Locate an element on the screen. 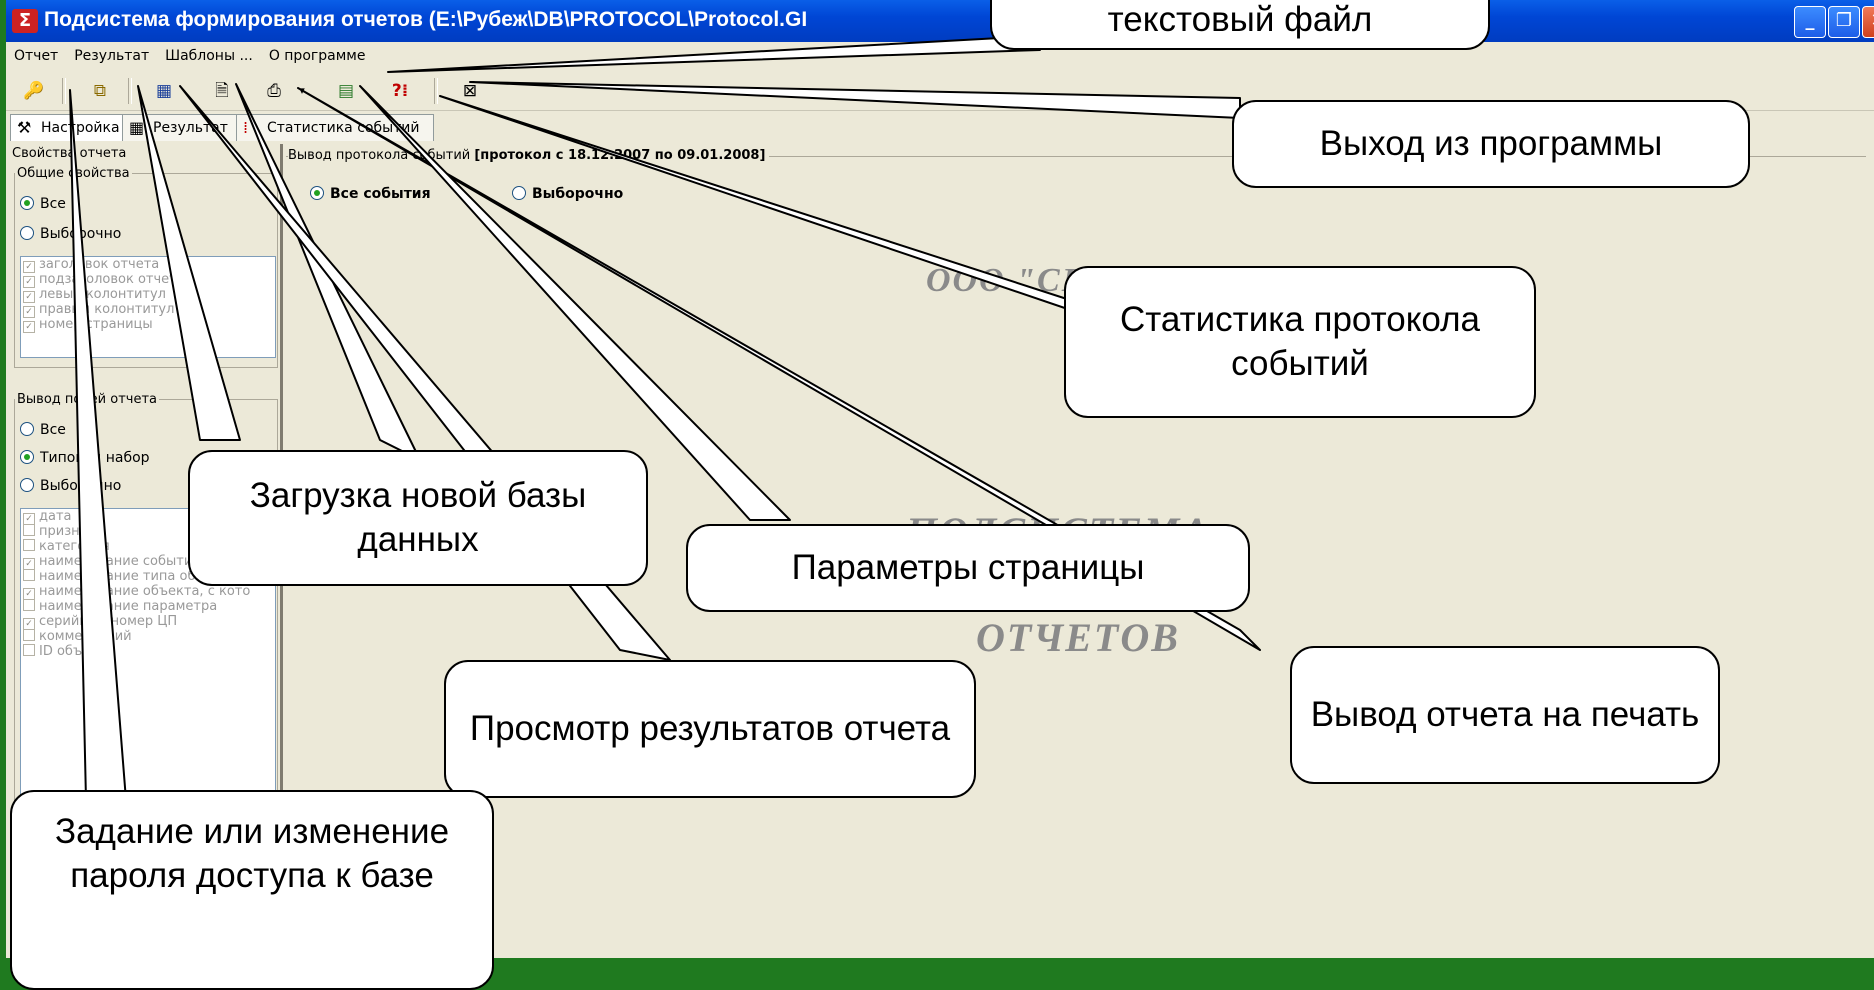 This screenshot has height=990, width=1874. callout-view-results: Просмотр результатов отчета is located at coordinates (710, 729).